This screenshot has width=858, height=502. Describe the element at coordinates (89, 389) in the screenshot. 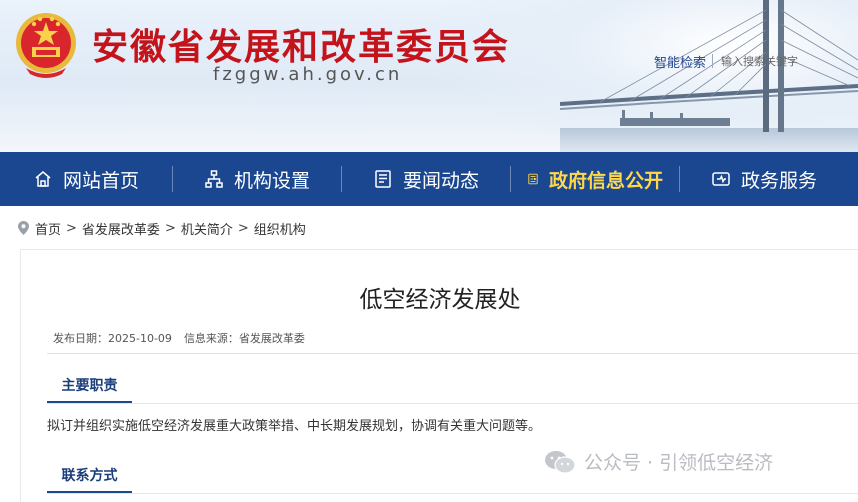

I see `section-heading-duties: 主要职责` at that location.